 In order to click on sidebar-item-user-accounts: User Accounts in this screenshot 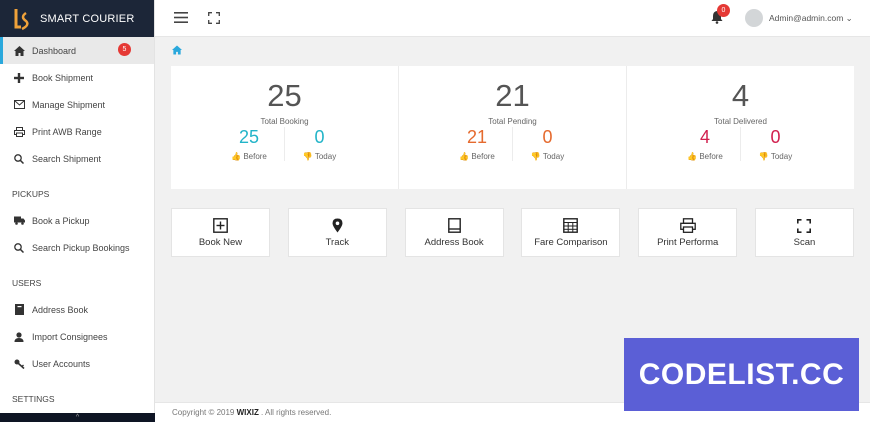, I will do `click(77, 363)`.